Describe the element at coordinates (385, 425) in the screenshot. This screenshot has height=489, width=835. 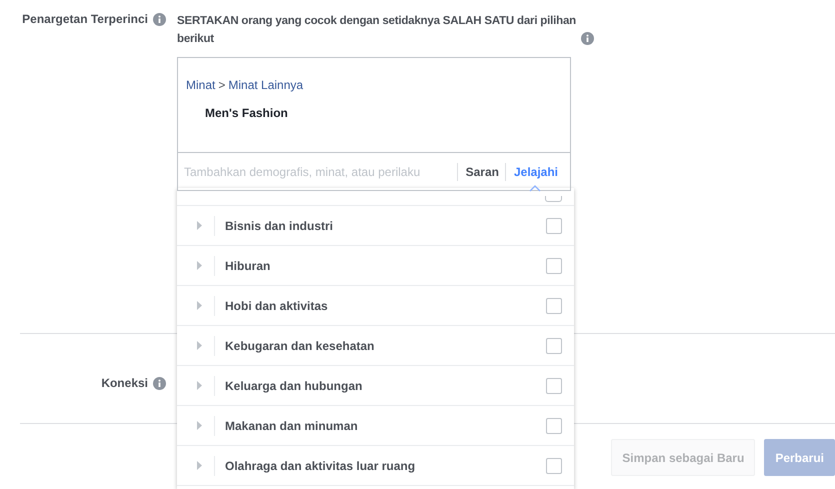
I see `category-item: Makanan dan minuman` at that location.